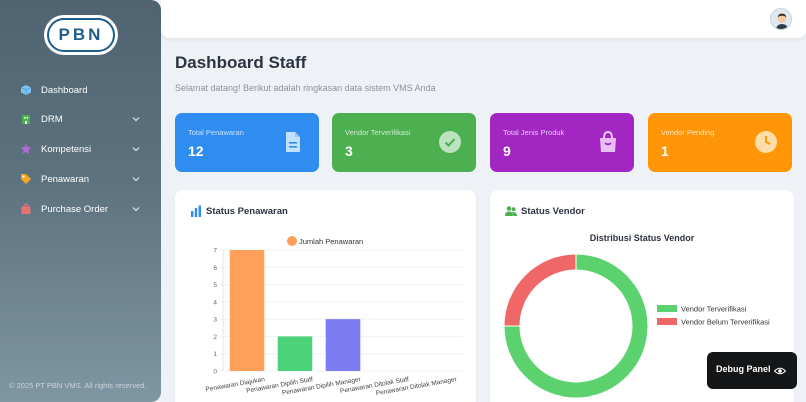 The height and width of the screenshot is (402, 806). Describe the element at coordinates (66, 149) in the screenshot. I see `sidebar-item-label: Kompetensi` at that location.